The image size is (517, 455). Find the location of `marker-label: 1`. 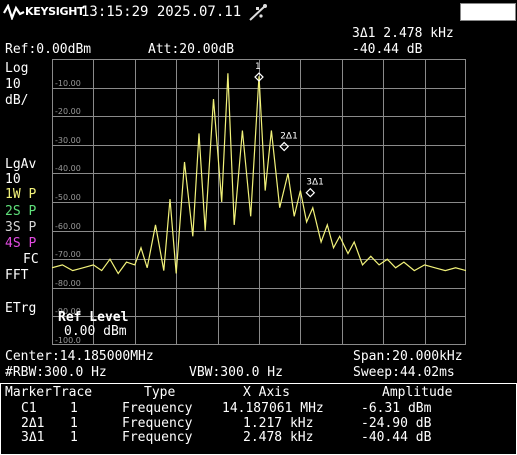

marker-label: 1 is located at coordinates (258, 67).